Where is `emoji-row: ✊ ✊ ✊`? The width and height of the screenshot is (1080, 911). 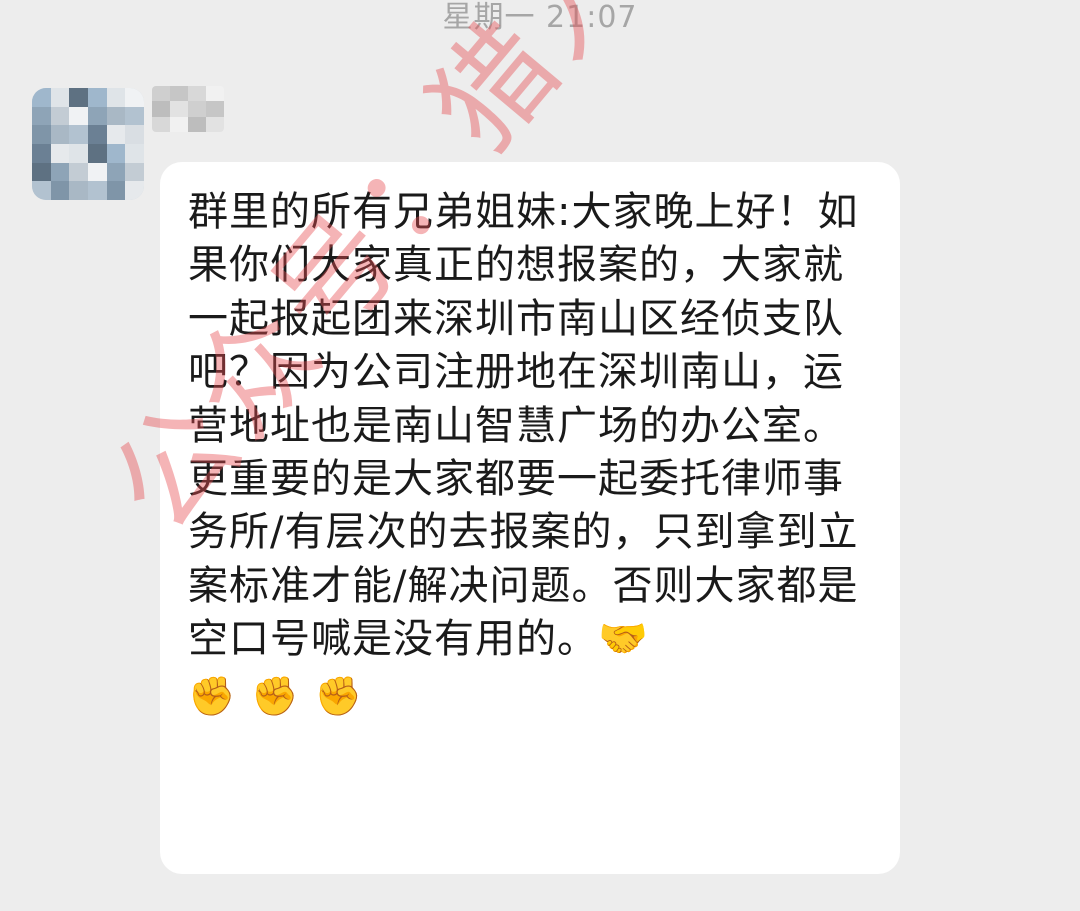 emoji-row: ✊ ✊ ✊ is located at coordinates (531, 696).